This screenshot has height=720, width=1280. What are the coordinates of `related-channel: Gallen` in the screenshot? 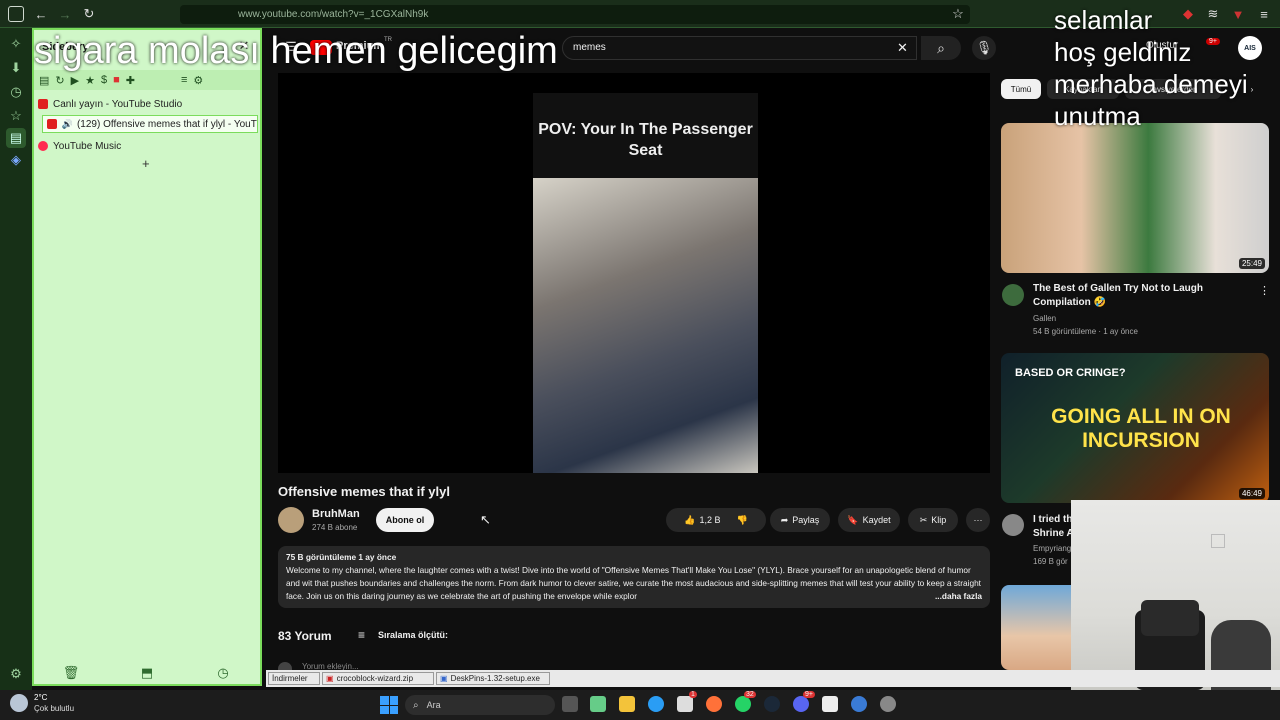 It's located at (1044, 318).